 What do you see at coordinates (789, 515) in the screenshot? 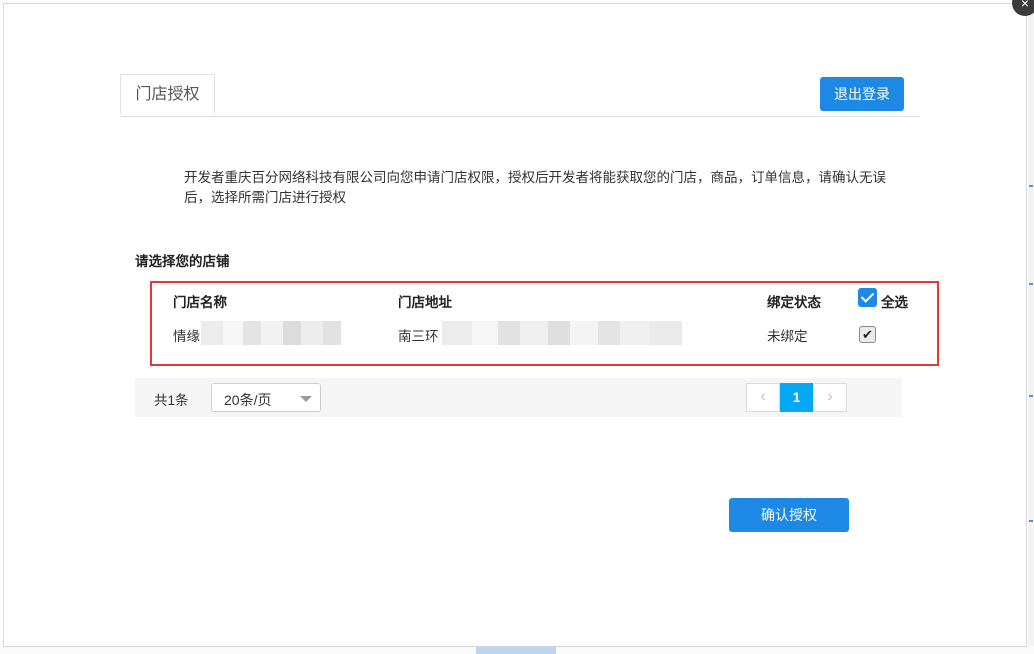
I see `confirm-authorization-button: 确认授权` at bounding box center [789, 515].